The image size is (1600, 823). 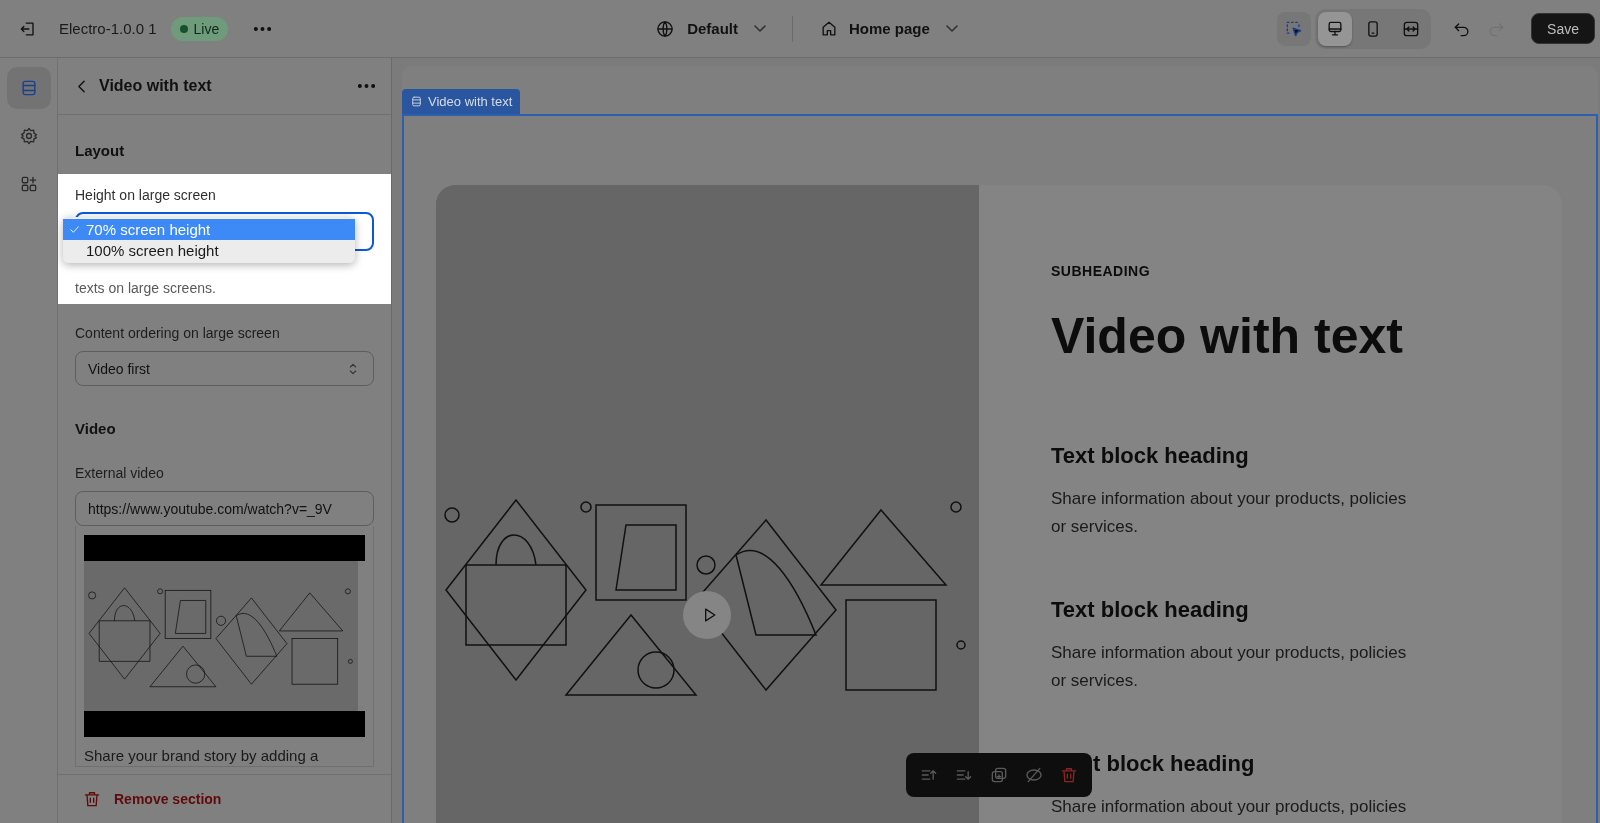 I want to click on dropdown-option: 70% screen height, so click(x=209, y=229).